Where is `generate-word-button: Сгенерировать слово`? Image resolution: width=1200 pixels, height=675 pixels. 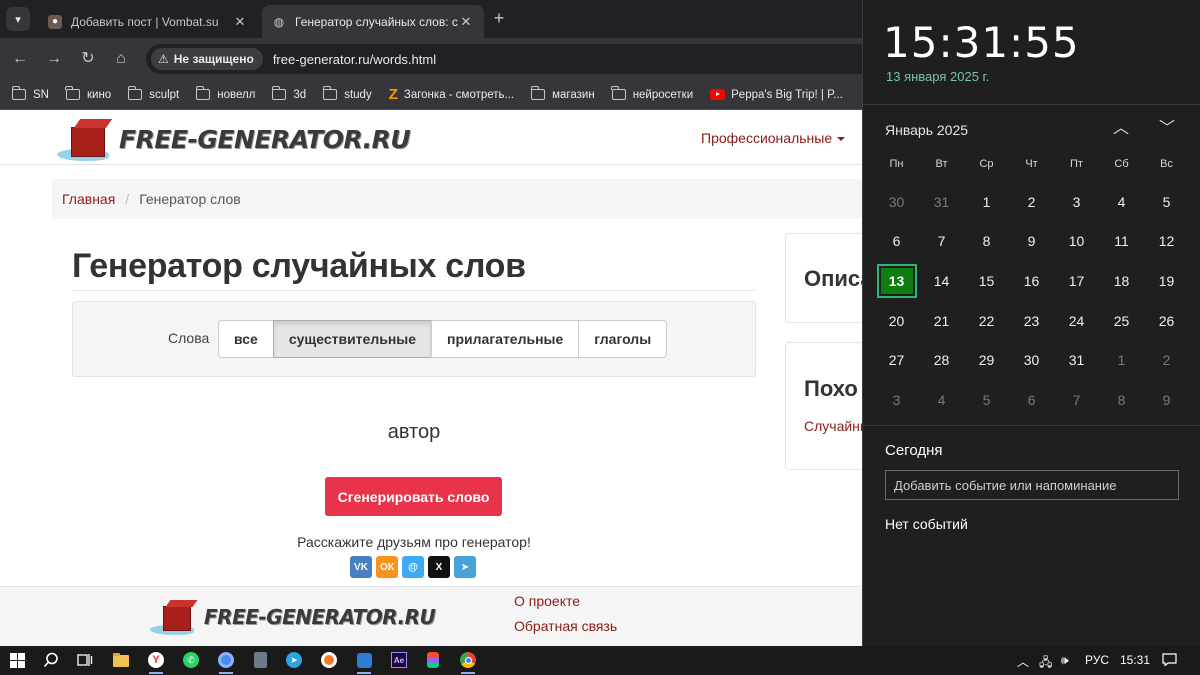 generate-word-button: Сгенерировать слово is located at coordinates (413, 496).